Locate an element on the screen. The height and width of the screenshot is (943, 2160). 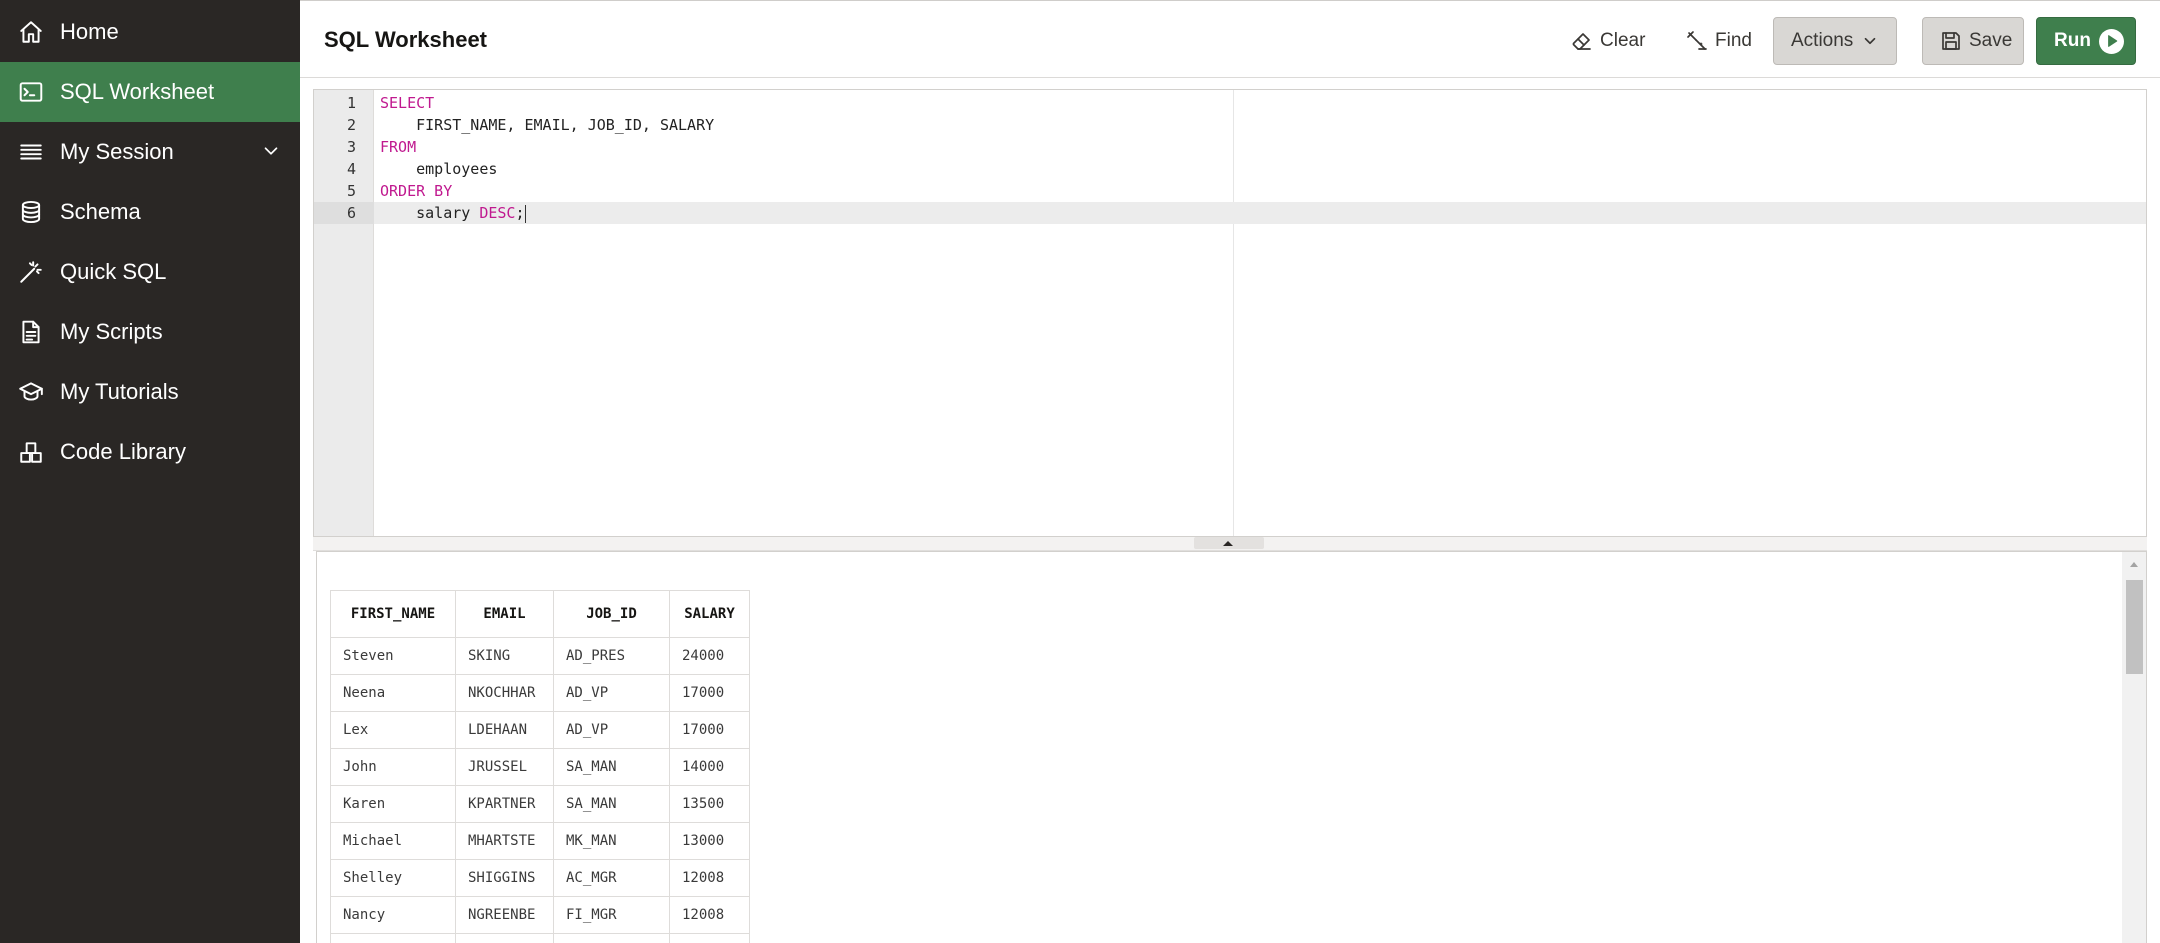
sidebar-item-label: Quick SQL is located at coordinates (113, 271).